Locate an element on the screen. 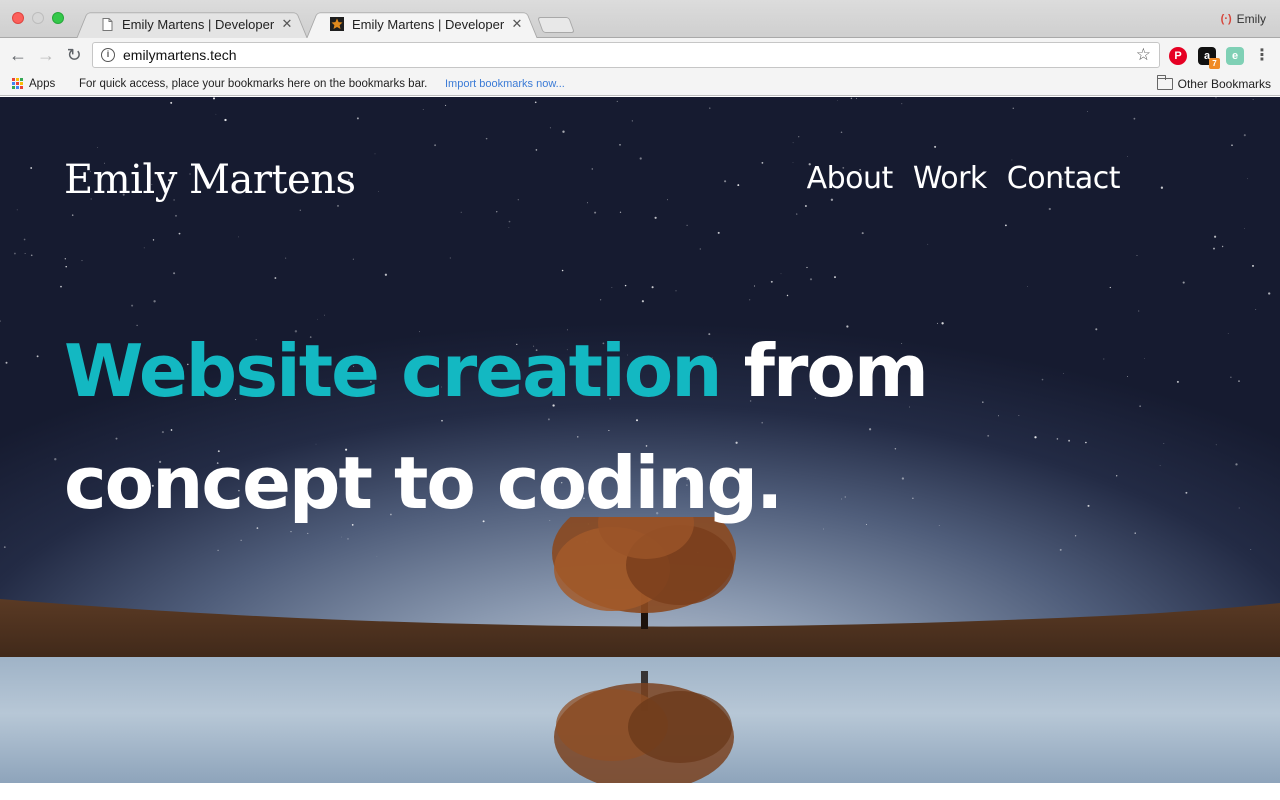 This screenshot has width=1280, height=800. menu-icon: ⋮ is located at coordinates (1262, 56).